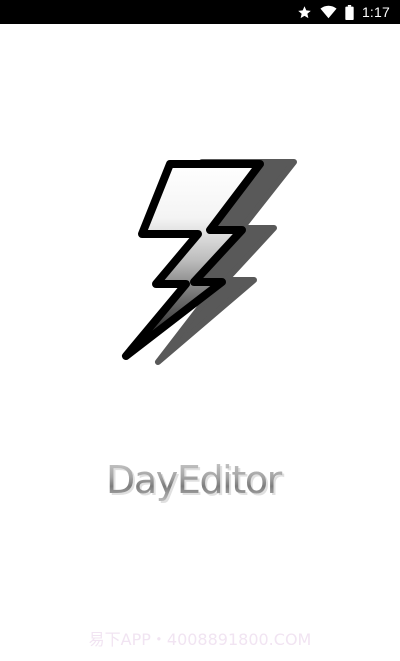 The height and width of the screenshot is (661, 400). What do you see at coordinates (328, 12) in the screenshot?
I see `wifi-icon` at bounding box center [328, 12].